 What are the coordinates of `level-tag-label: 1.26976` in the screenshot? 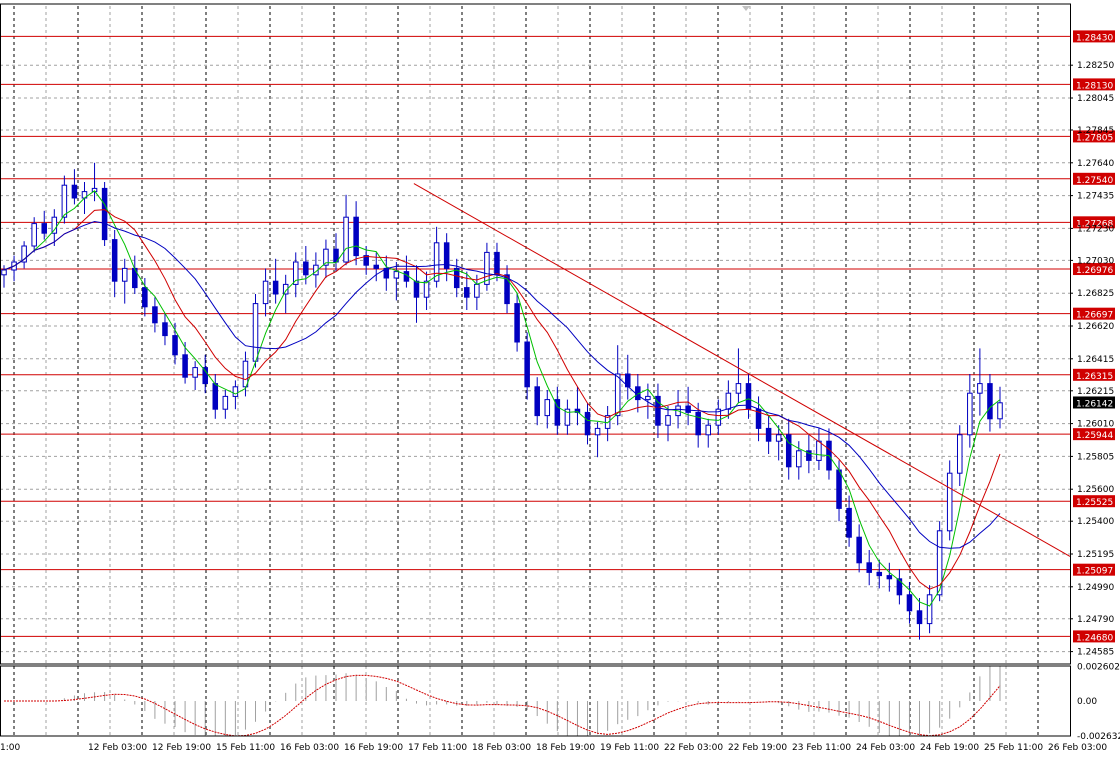 It's located at (1094, 271).